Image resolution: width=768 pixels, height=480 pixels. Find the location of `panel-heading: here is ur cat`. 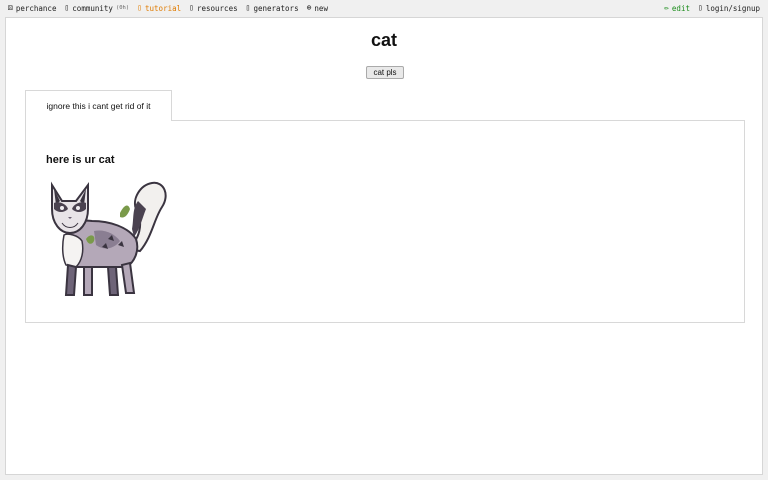

panel-heading: here is ur cat is located at coordinates (80, 160).